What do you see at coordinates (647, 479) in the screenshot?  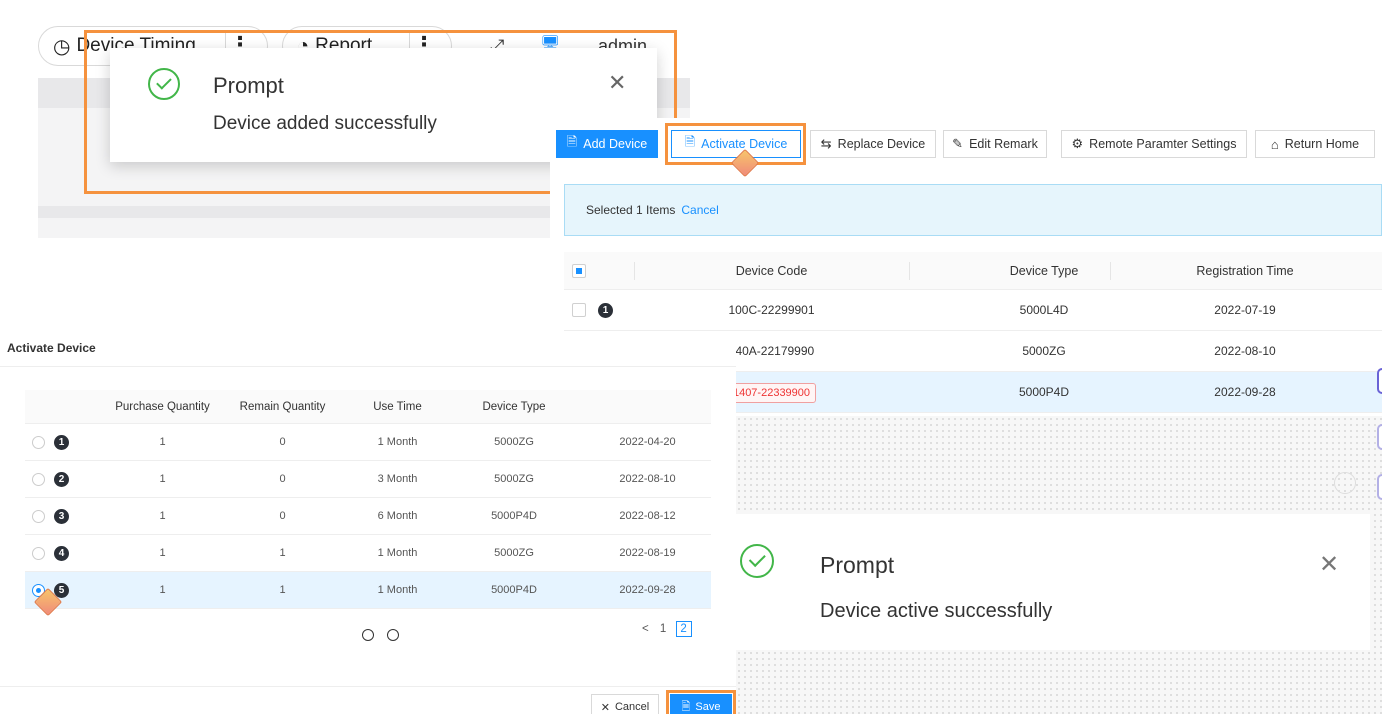 I see `date: 2022-08-10` at bounding box center [647, 479].